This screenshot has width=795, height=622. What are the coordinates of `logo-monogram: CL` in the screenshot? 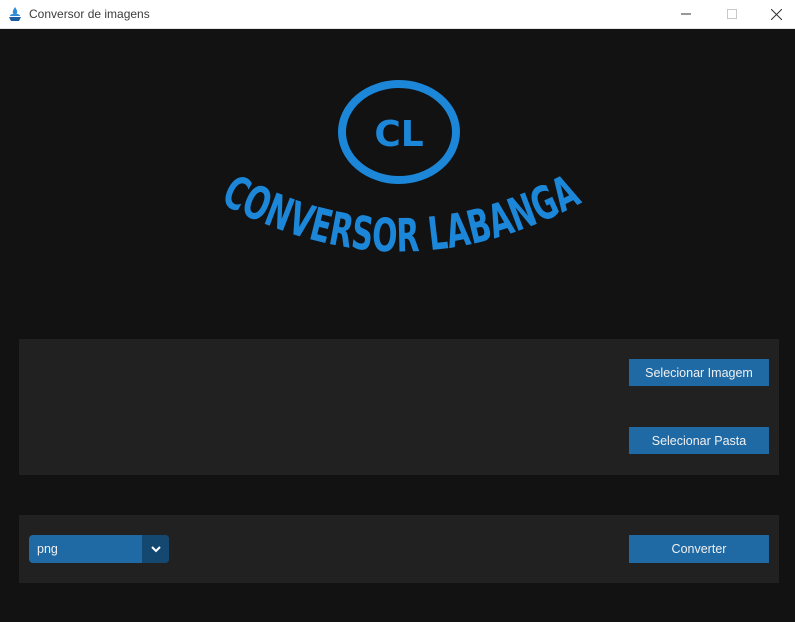 It's located at (398, 134).